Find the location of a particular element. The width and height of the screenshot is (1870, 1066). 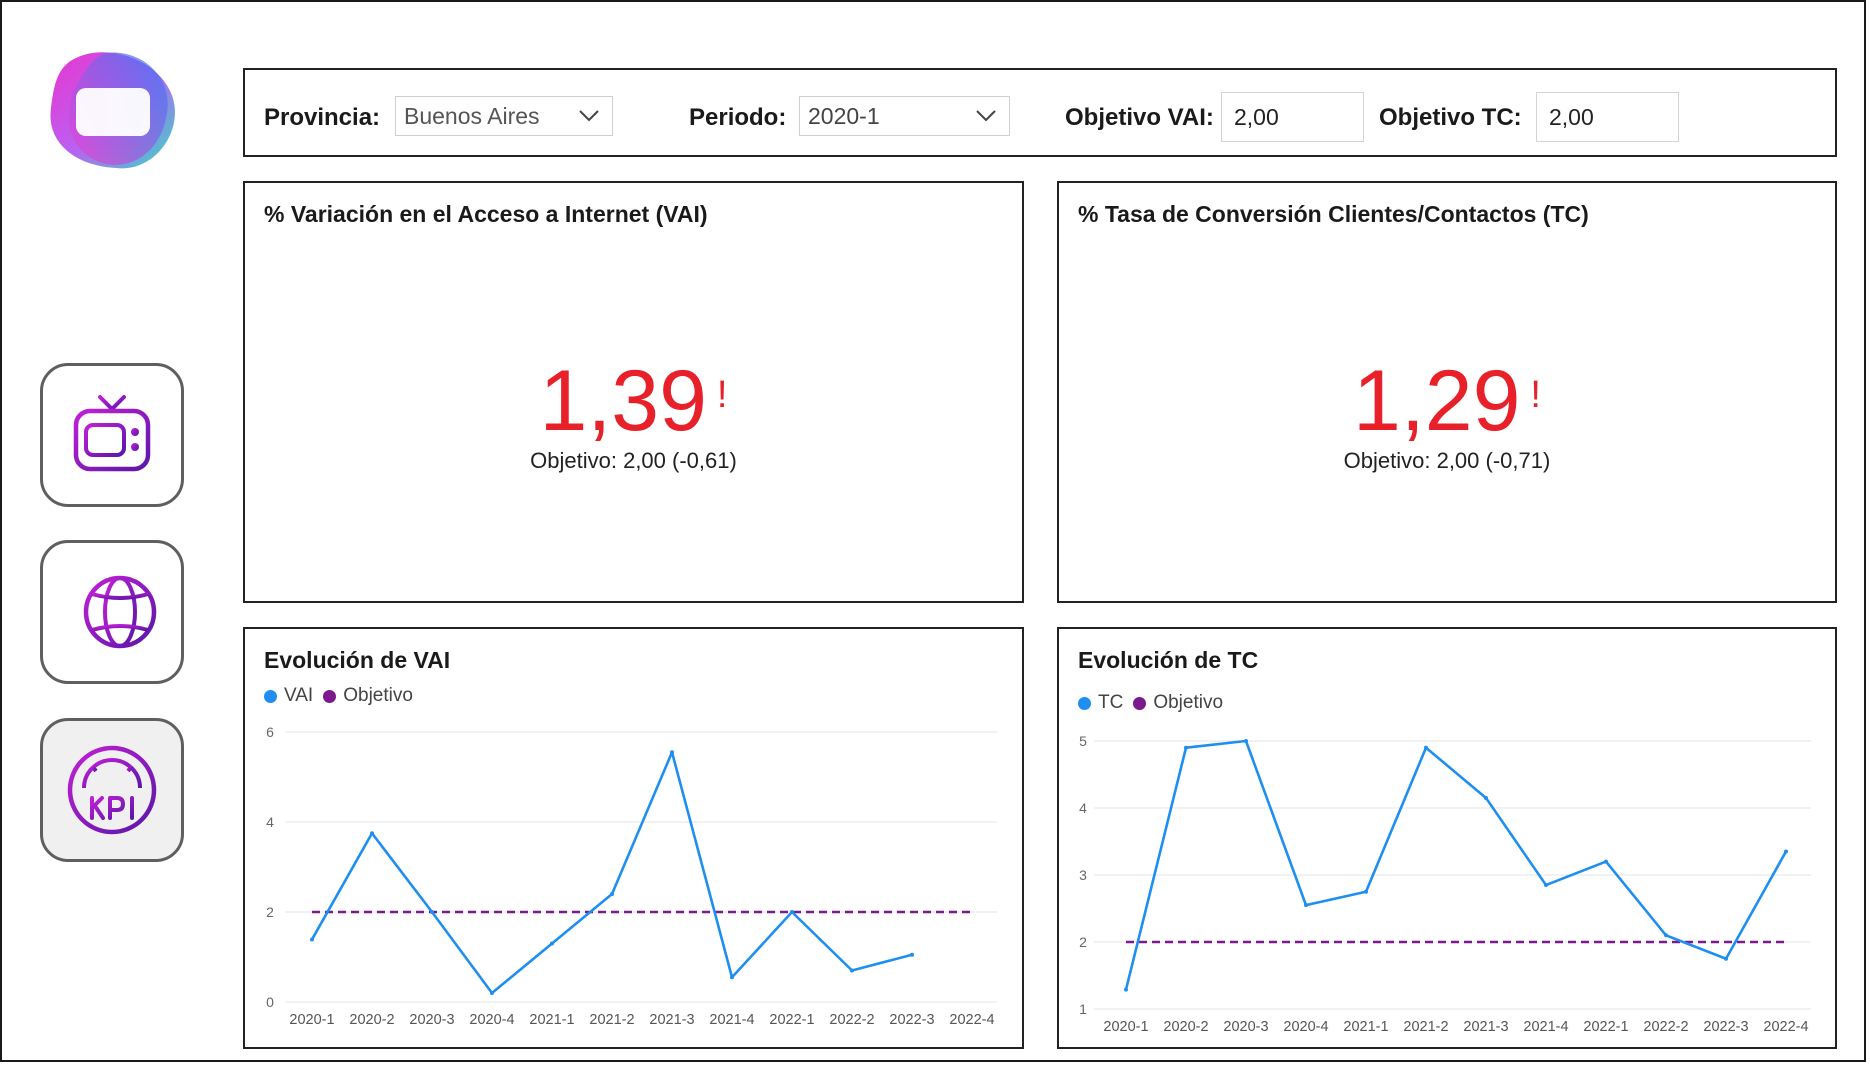

y-tick-label: 6 is located at coordinates (270, 732).